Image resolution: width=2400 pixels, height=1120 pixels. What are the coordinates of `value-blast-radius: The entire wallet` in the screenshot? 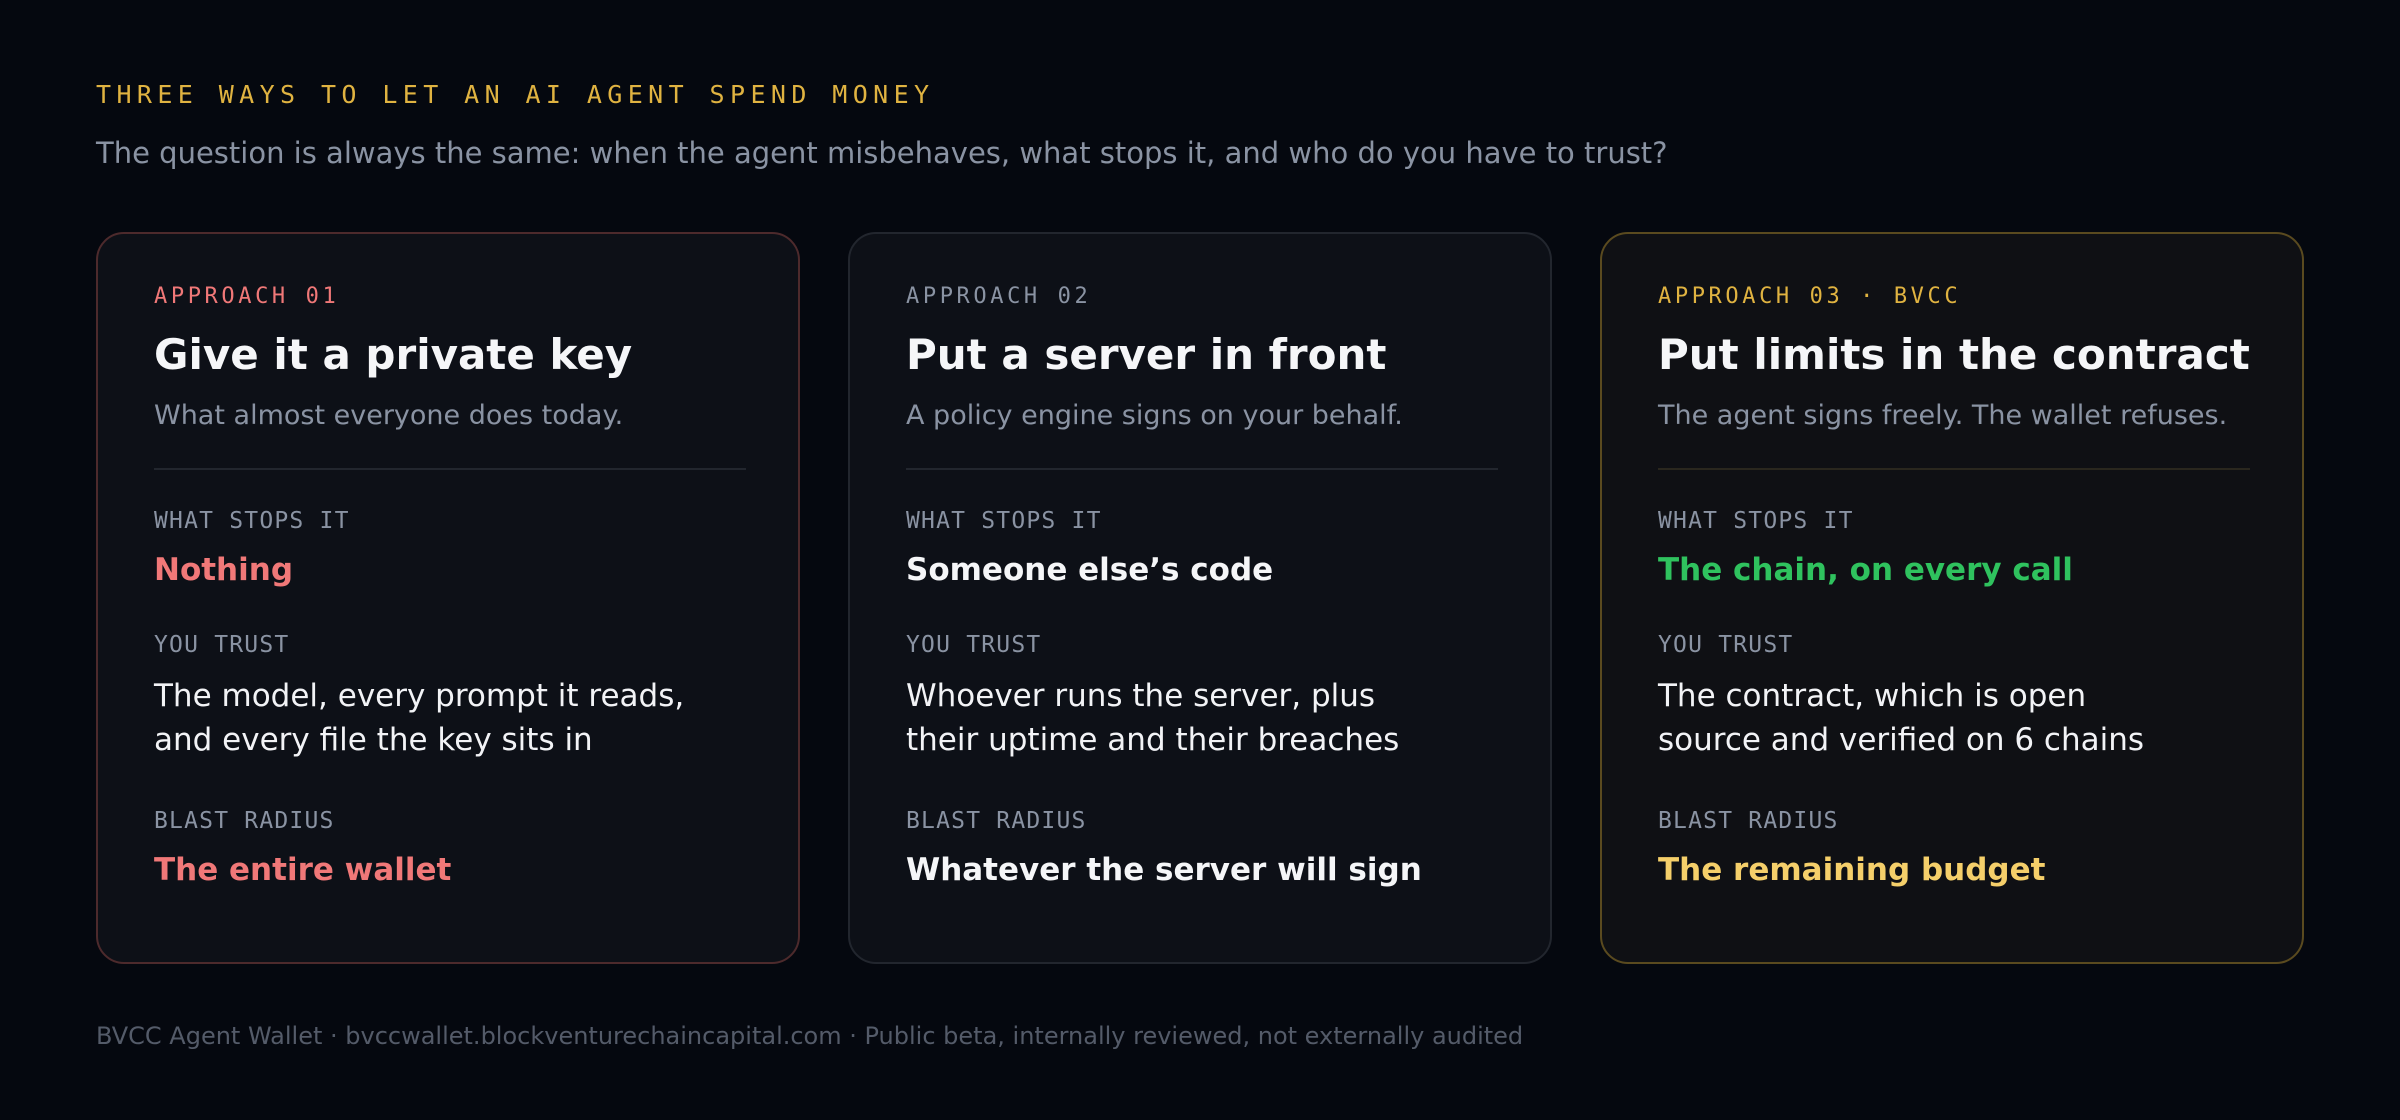 It's located at (303, 870).